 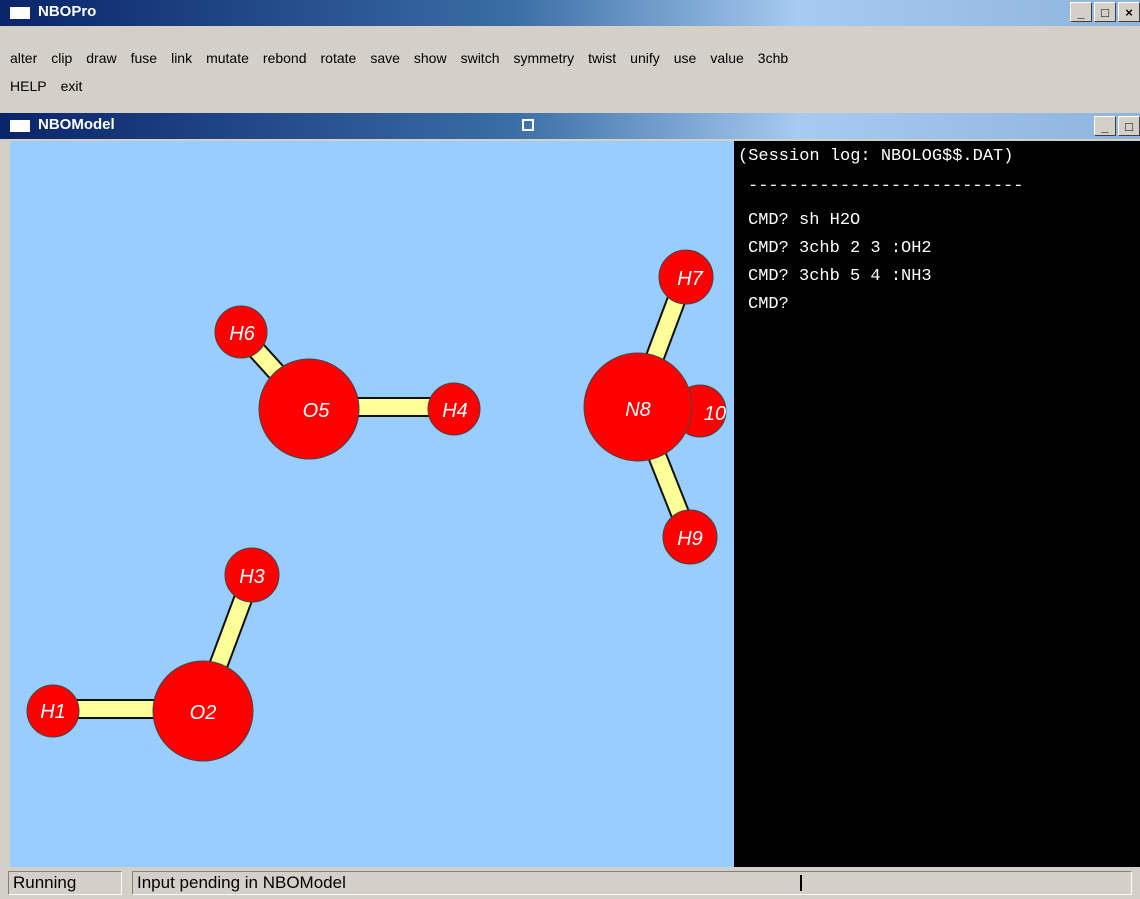 What do you see at coordinates (317, 411) in the screenshot?
I see `svg-text: O5` at bounding box center [317, 411].